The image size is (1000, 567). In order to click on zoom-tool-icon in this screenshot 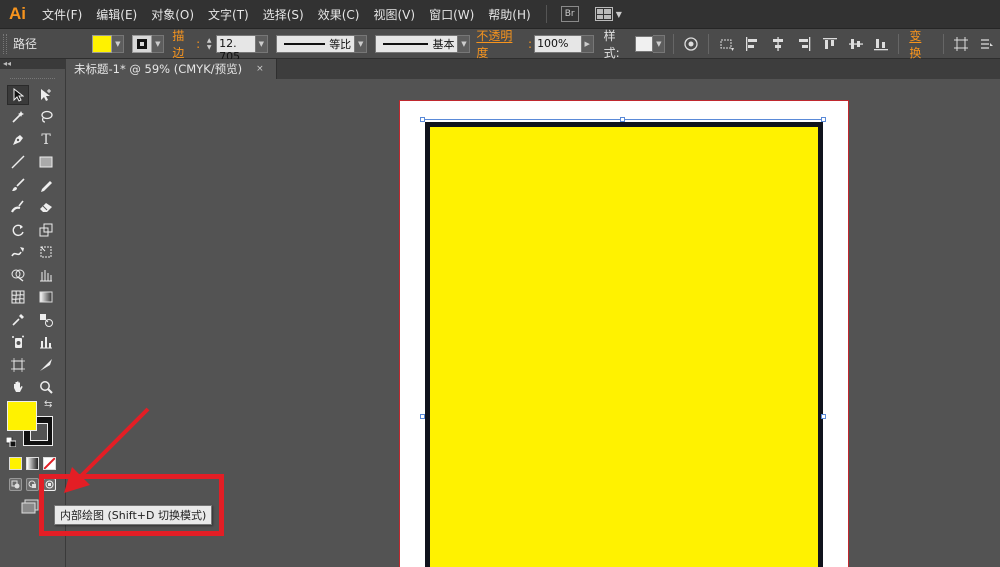, I will do `click(46, 387)`.